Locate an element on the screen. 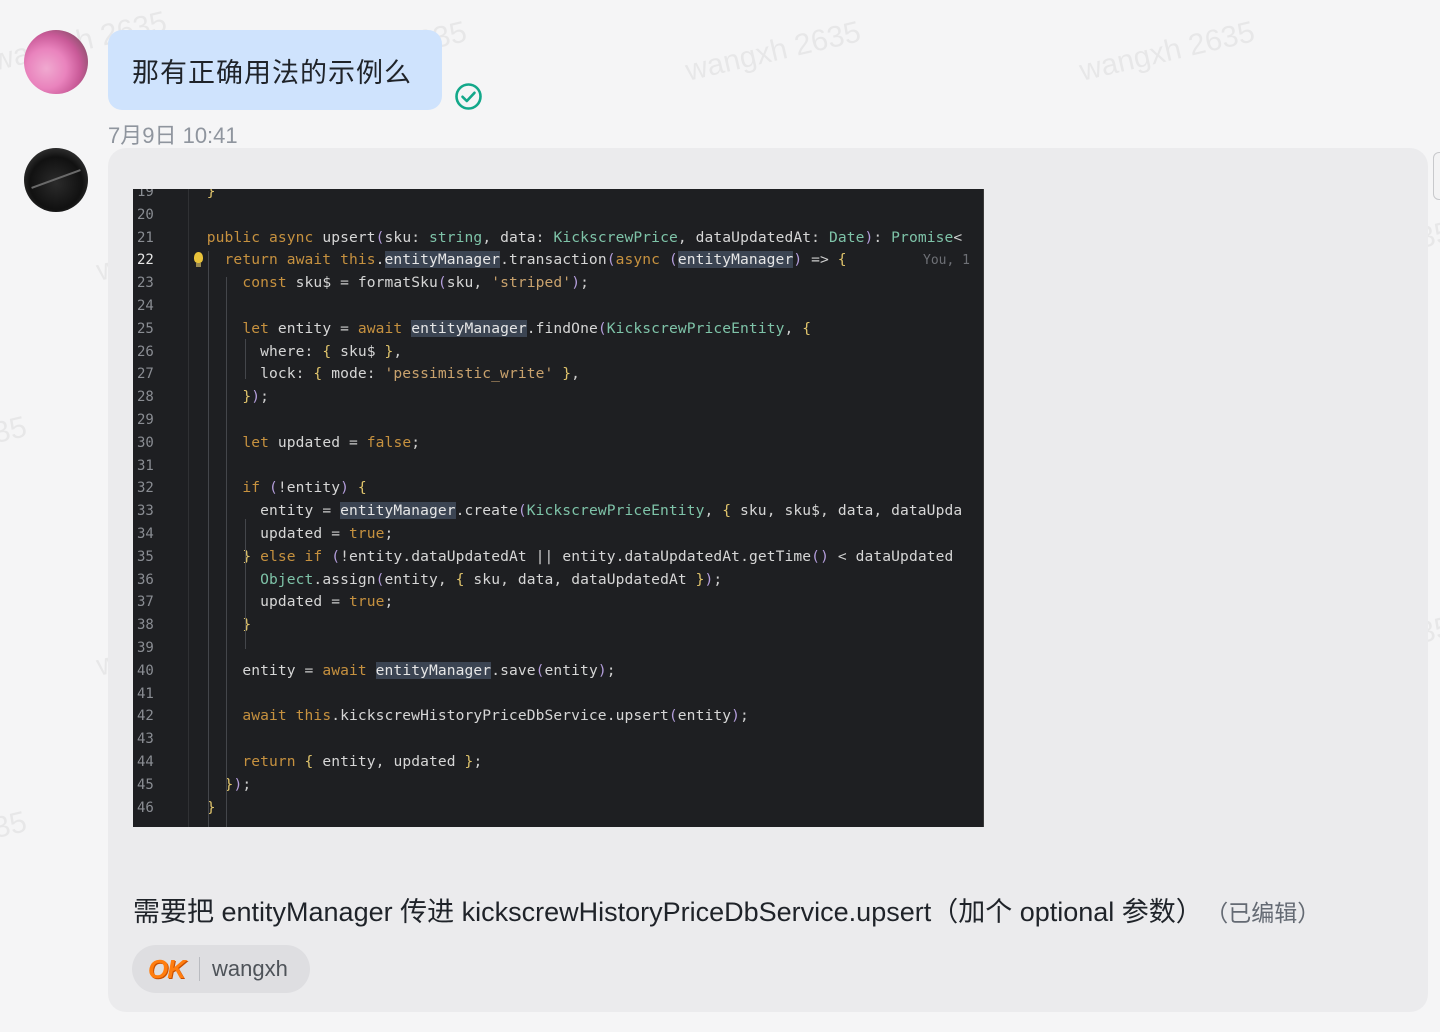 The height and width of the screenshot is (1032, 1440). reaction-user: wangxh is located at coordinates (250, 968).